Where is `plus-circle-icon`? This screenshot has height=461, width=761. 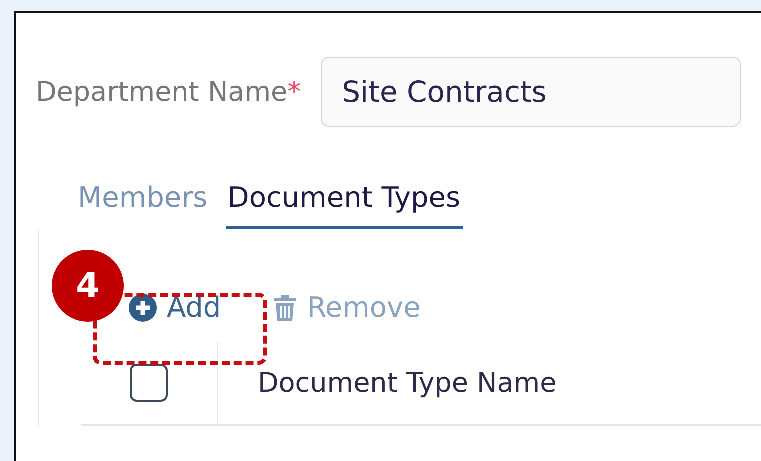
plus-circle-icon is located at coordinates (143, 308).